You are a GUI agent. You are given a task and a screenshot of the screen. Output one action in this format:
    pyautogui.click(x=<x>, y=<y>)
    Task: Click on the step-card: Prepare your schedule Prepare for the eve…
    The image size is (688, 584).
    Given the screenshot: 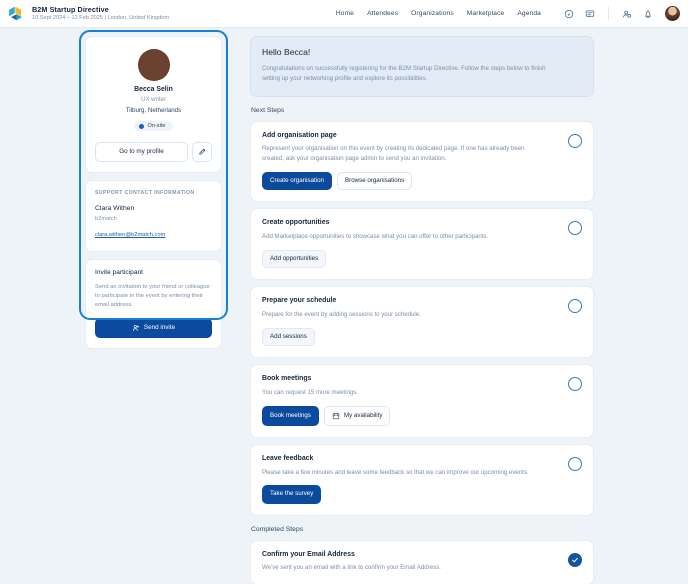 What is the action you would take?
    pyautogui.click(x=422, y=322)
    